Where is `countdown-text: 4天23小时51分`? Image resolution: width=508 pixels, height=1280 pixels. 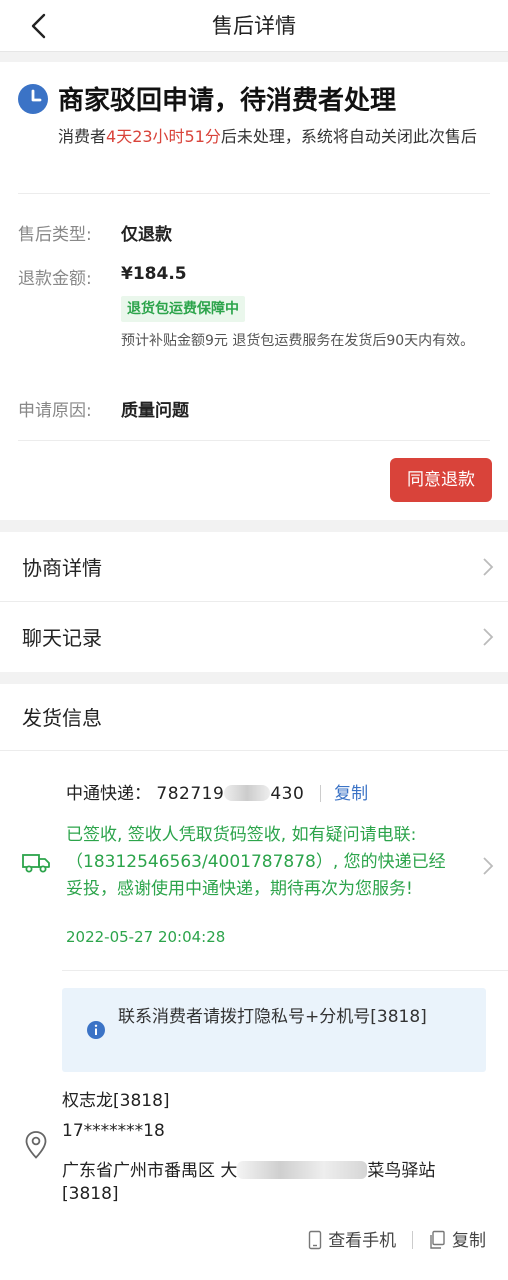 countdown-text: 4天23小时51分 is located at coordinates (163, 136).